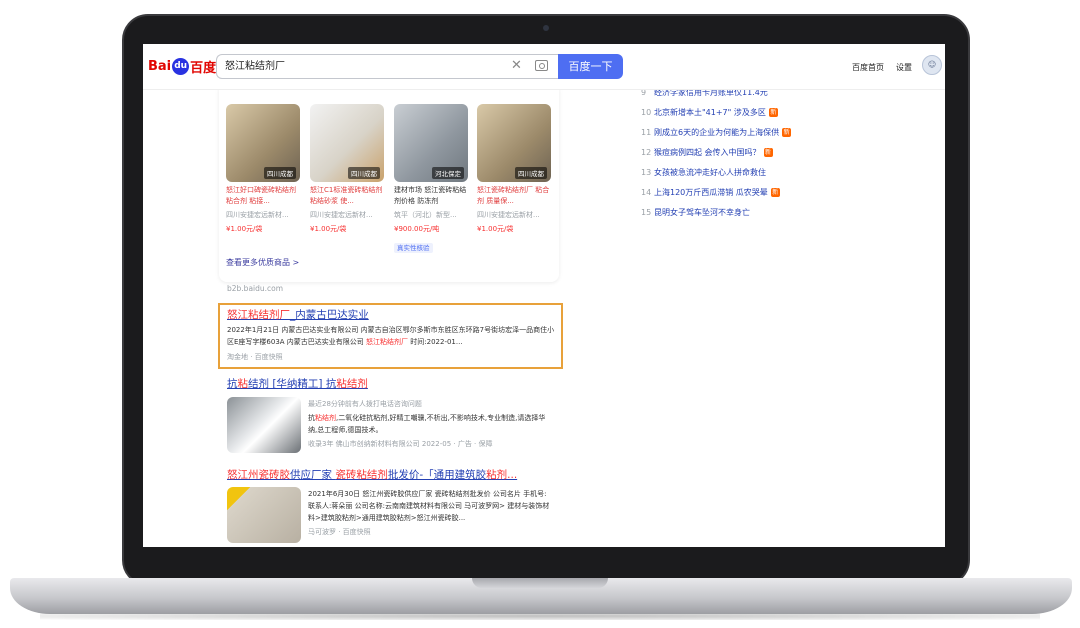 This screenshot has width=1080, height=628. I want to click on site-source: b2b.baidu.com, so click(255, 288).